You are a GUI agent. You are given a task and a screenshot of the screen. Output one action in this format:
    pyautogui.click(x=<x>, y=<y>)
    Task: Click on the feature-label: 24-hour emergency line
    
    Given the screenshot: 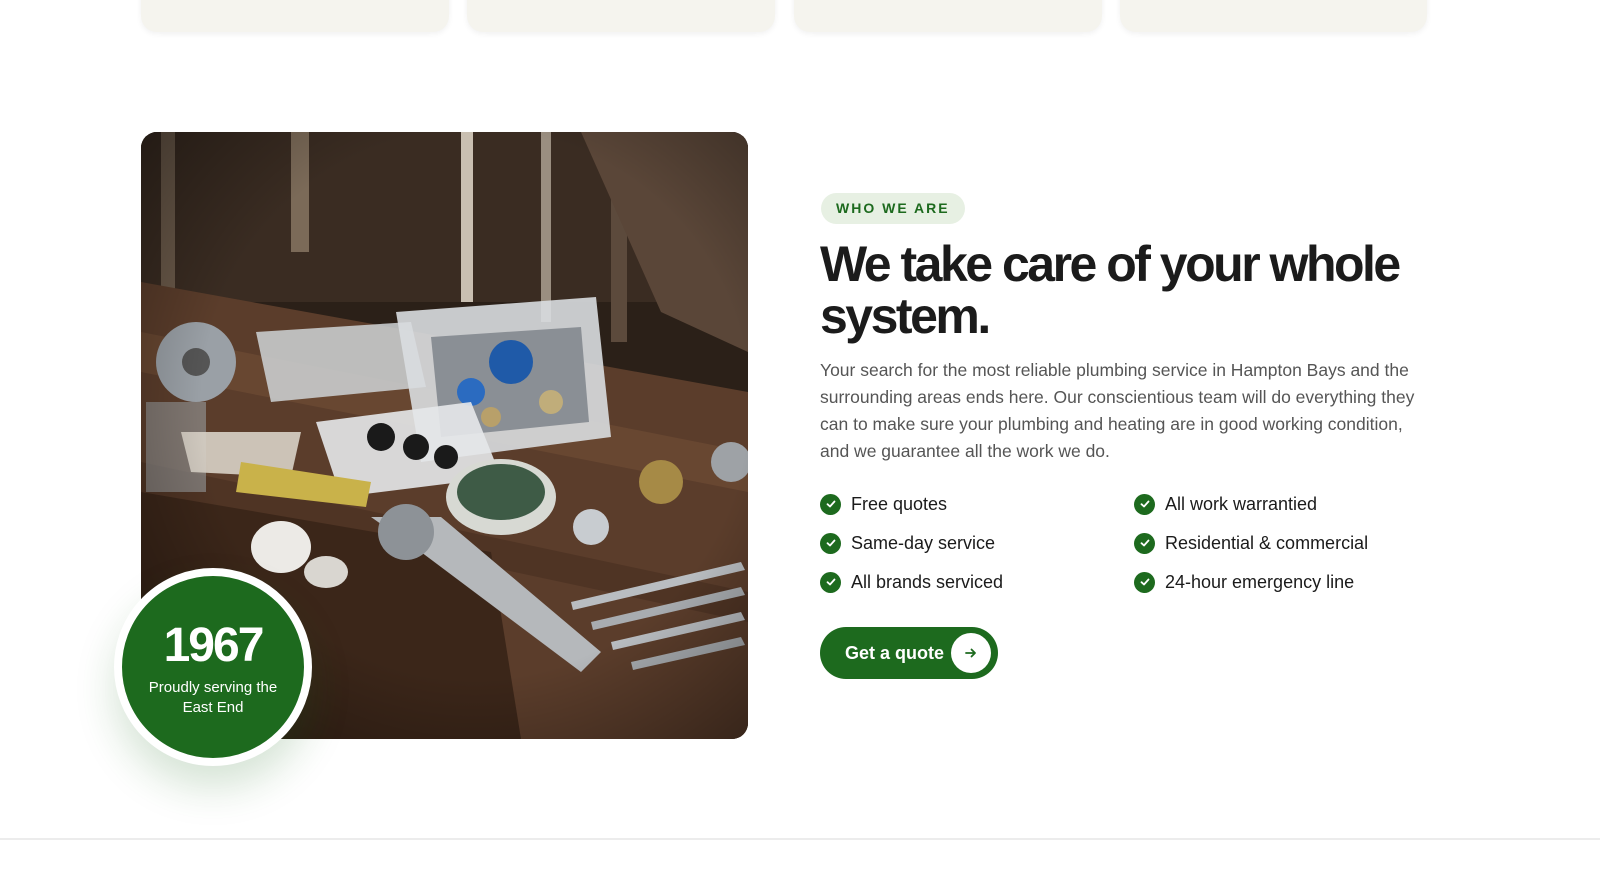 What is the action you would take?
    pyautogui.click(x=1260, y=581)
    